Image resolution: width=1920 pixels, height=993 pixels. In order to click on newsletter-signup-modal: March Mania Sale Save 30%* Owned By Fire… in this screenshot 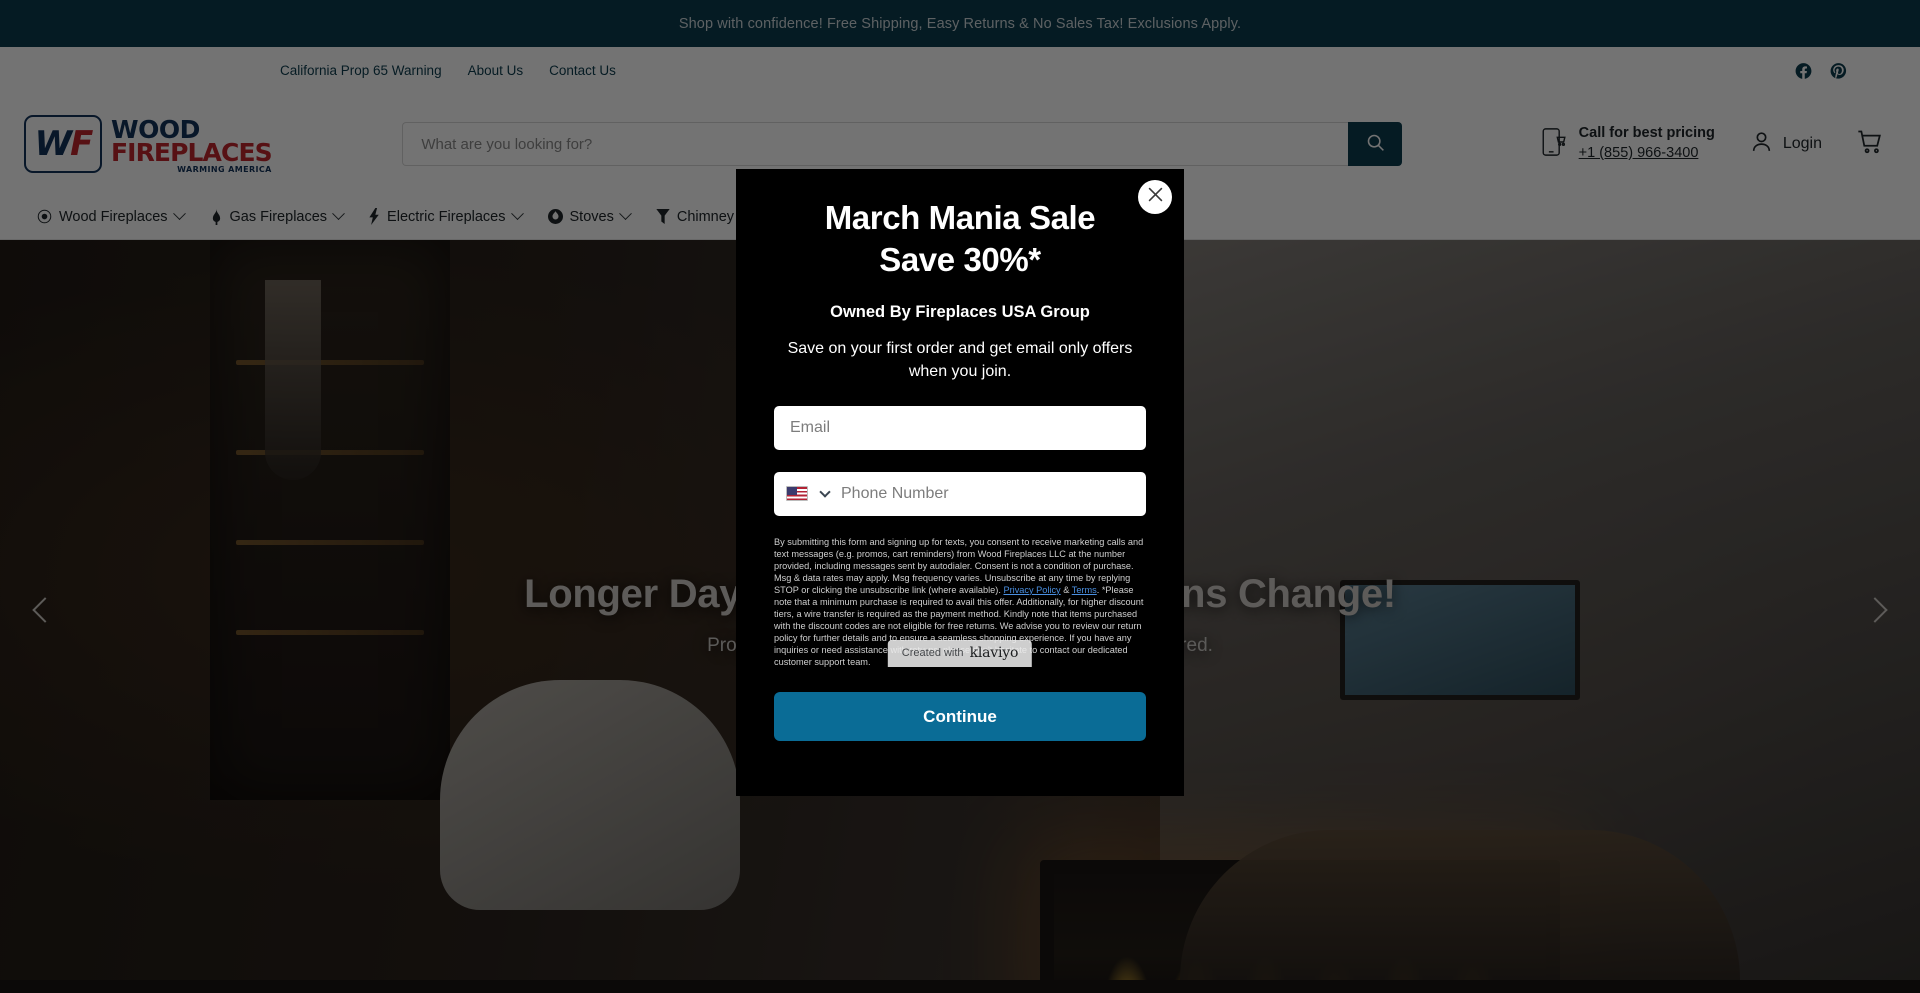, I will do `click(960, 482)`.